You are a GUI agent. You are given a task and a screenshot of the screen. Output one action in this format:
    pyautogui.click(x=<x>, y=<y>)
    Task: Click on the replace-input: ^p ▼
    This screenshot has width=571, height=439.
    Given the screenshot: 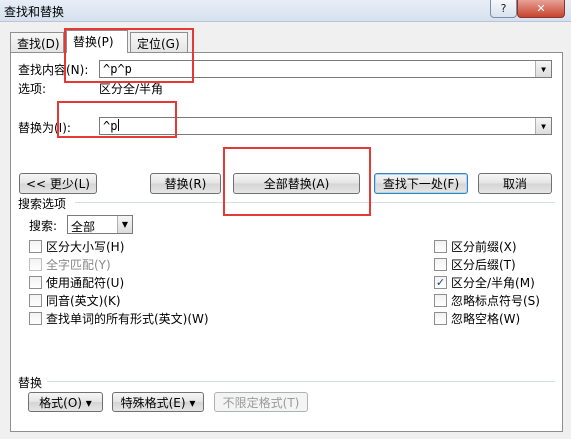 What is the action you would take?
    pyautogui.click(x=325, y=126)
    